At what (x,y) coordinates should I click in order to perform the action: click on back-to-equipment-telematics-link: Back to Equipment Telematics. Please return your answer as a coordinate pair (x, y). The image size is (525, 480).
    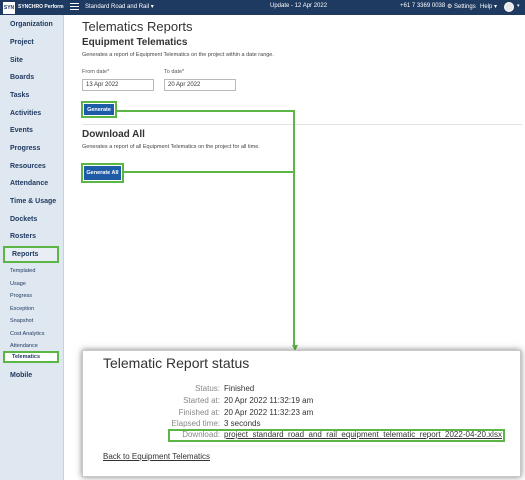
    Looking at the image, I should click on (156, 456).